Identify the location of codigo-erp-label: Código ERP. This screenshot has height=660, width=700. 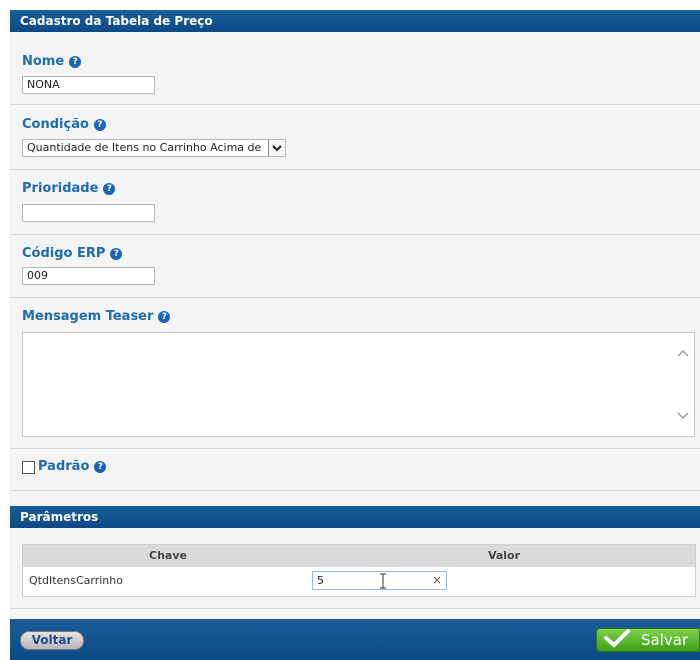
(64, 253).